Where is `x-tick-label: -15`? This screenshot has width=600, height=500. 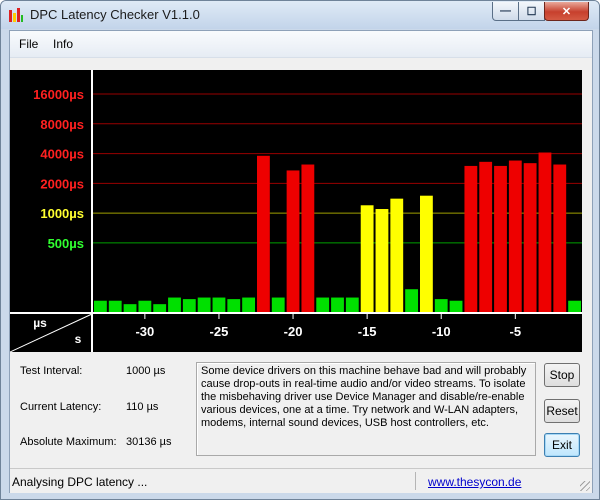
x-tick-label: -15 is located at coordinates (367, 331).